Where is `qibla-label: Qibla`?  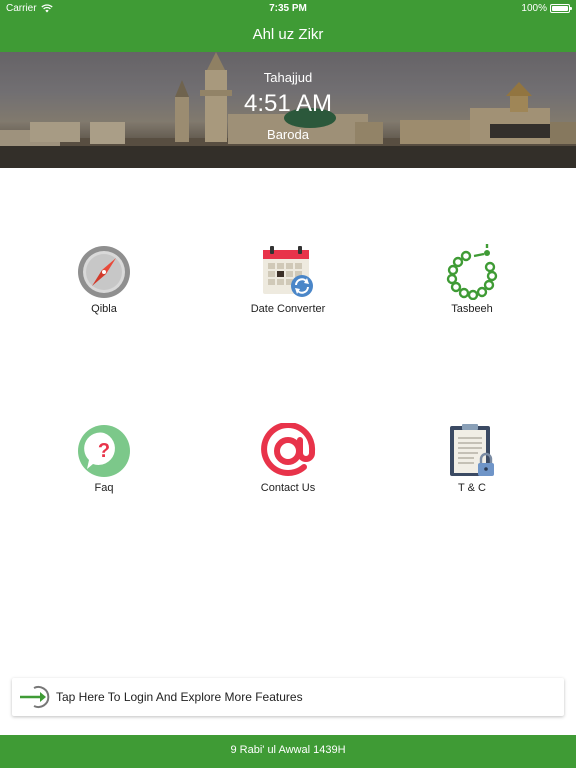 qibla-label: Qibla is located at coordinates (104, 309).